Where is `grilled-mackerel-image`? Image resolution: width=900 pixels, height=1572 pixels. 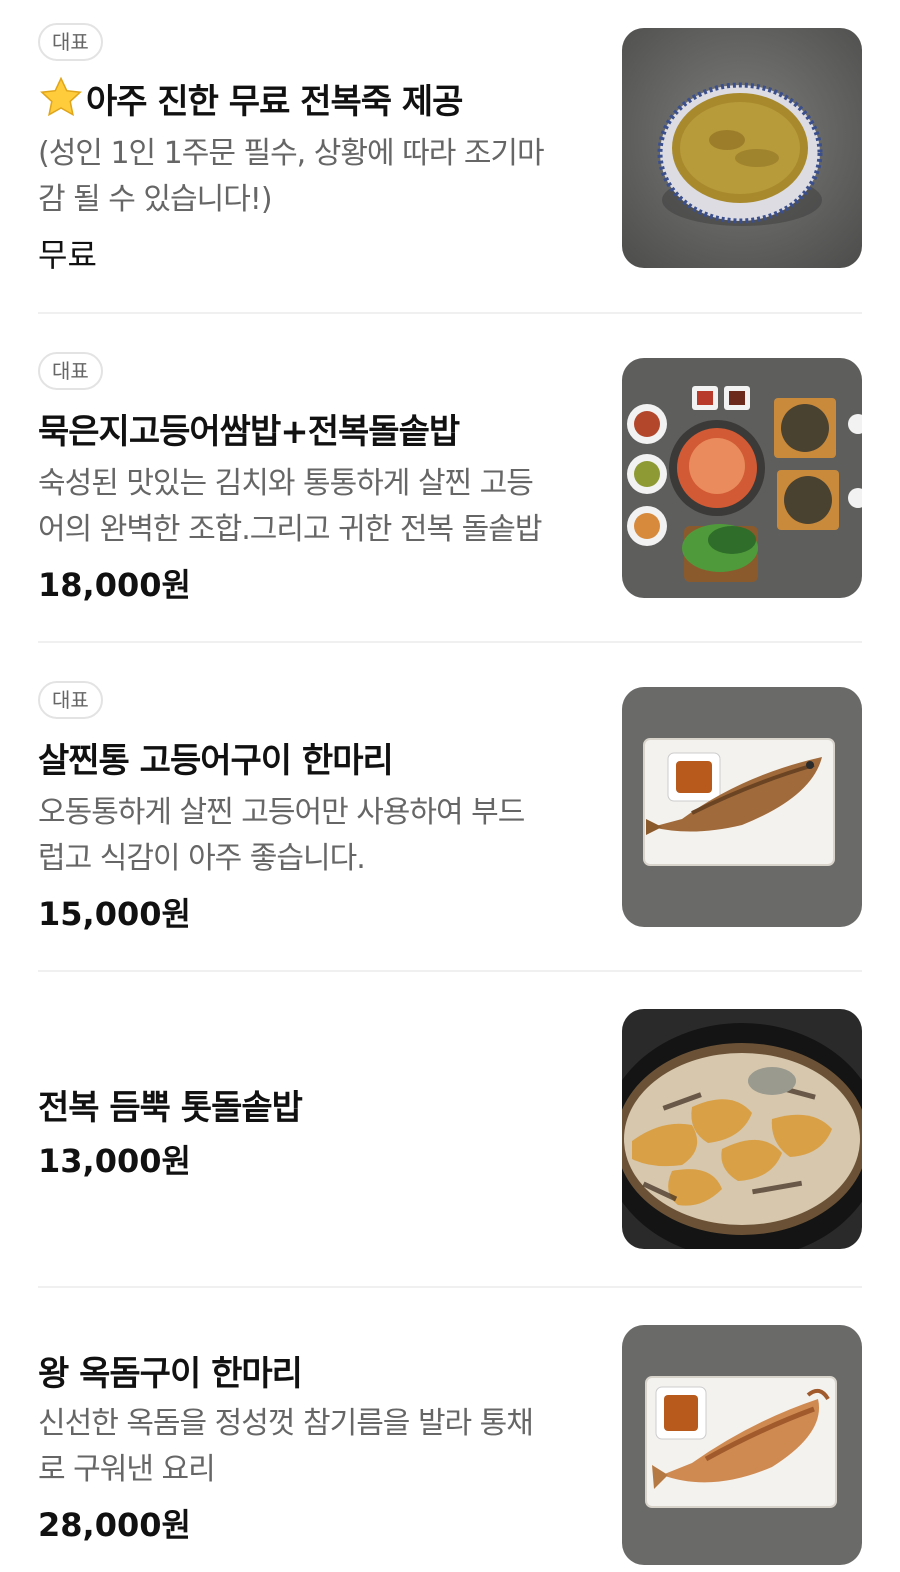
grilled-mackerel-image is located at coordinates (742, 807).